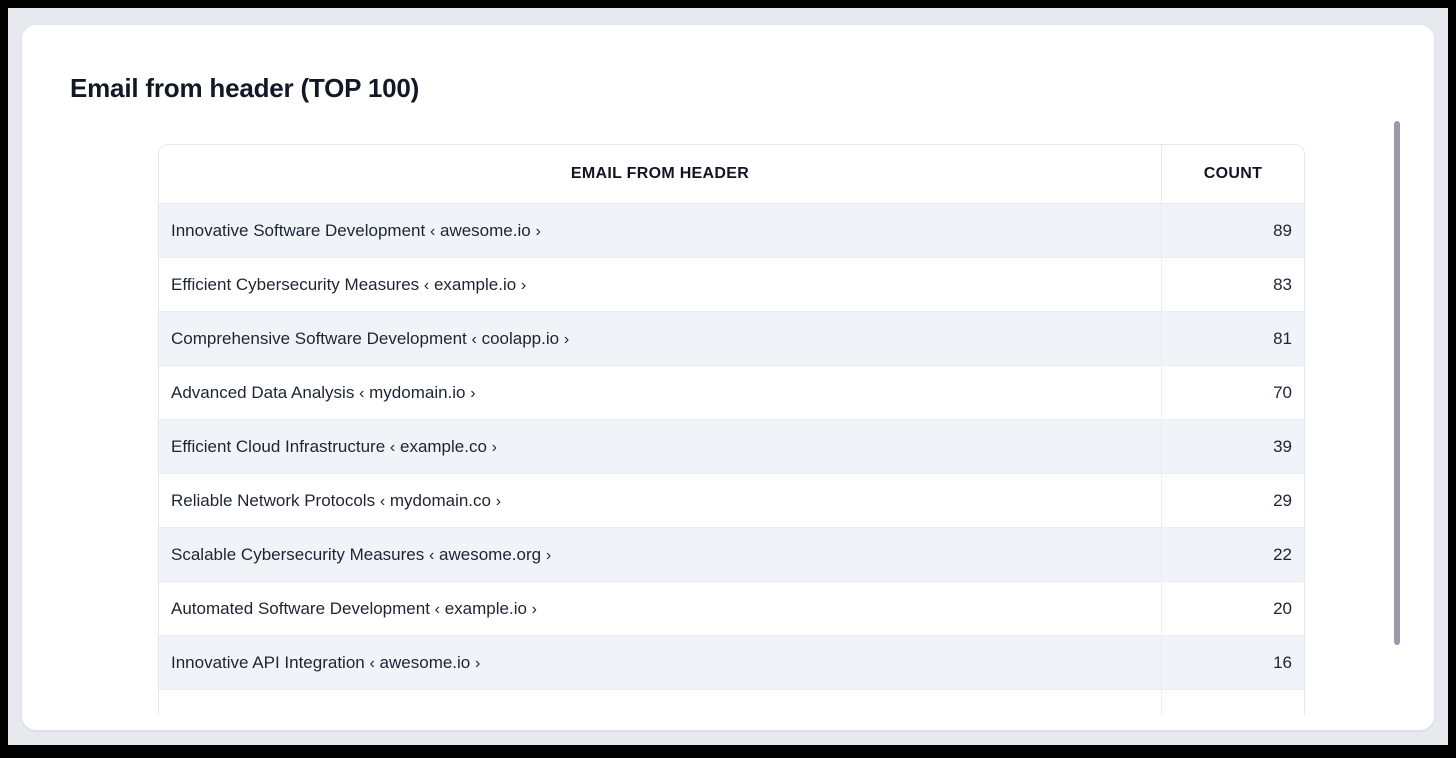 The width and height of the screenshot is (1456, 758). Describe the element at coordinates (1233, 174) in the screenshot. I see `column-header-count: COUNT` at that location.